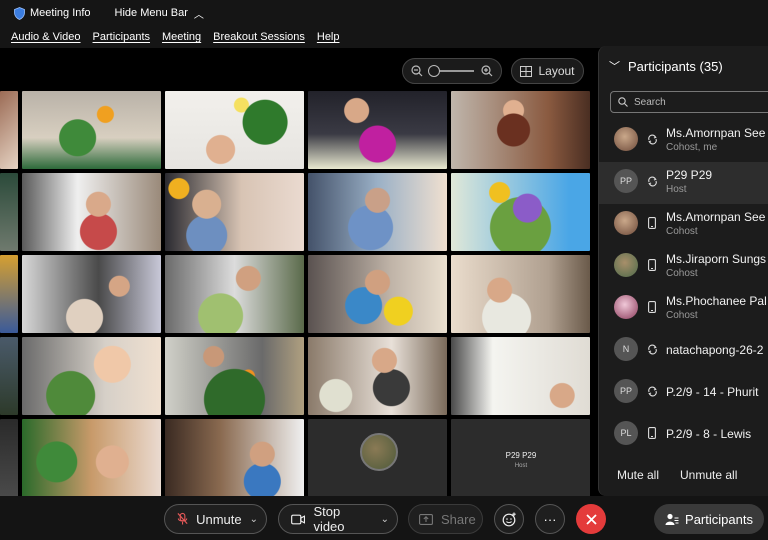  Describe the element at coordinates (716, 259) in the screenshot. I see `participant-name: Ms.Jiraporn Sungs` at that location.